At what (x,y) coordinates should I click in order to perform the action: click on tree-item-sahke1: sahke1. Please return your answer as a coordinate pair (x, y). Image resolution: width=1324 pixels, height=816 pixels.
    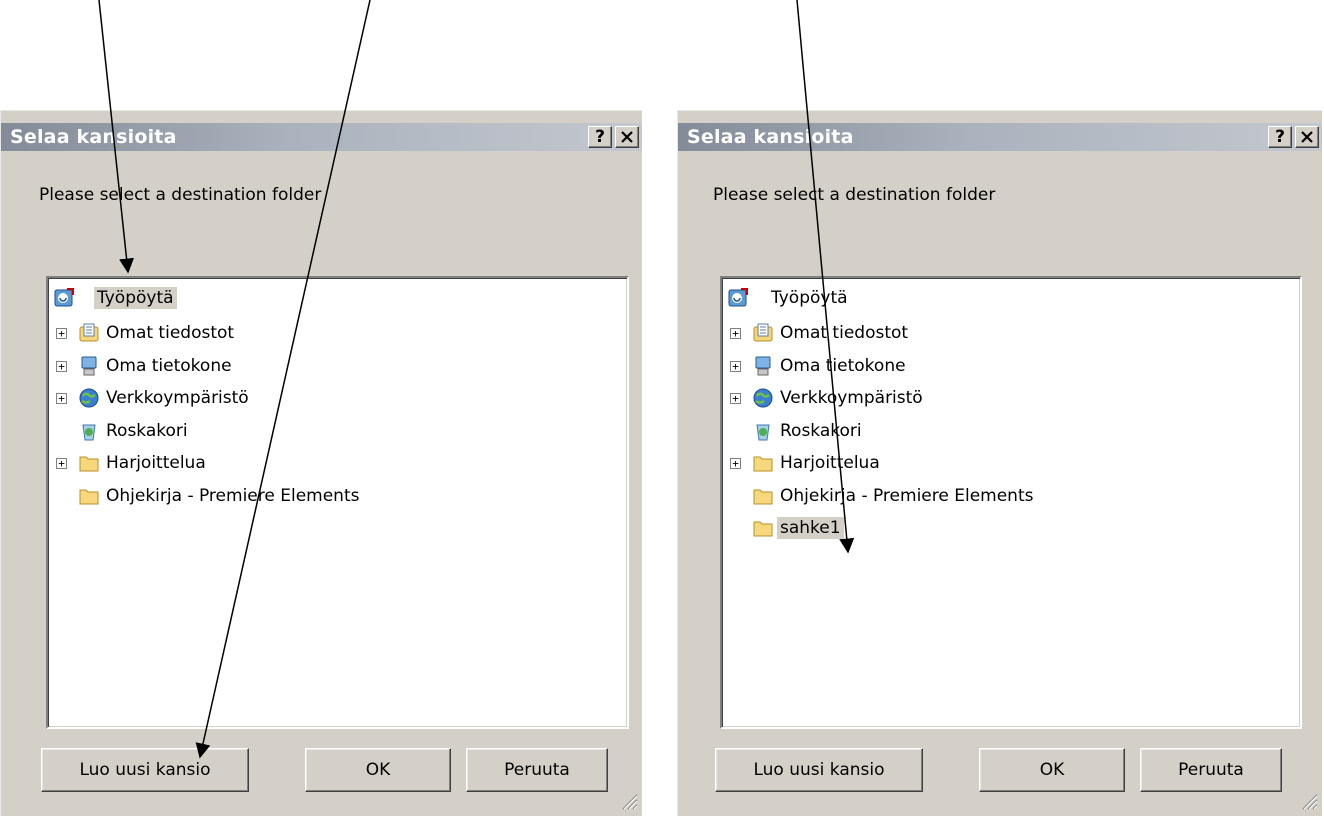
    Looking at the image, I should click on (1002, 528).